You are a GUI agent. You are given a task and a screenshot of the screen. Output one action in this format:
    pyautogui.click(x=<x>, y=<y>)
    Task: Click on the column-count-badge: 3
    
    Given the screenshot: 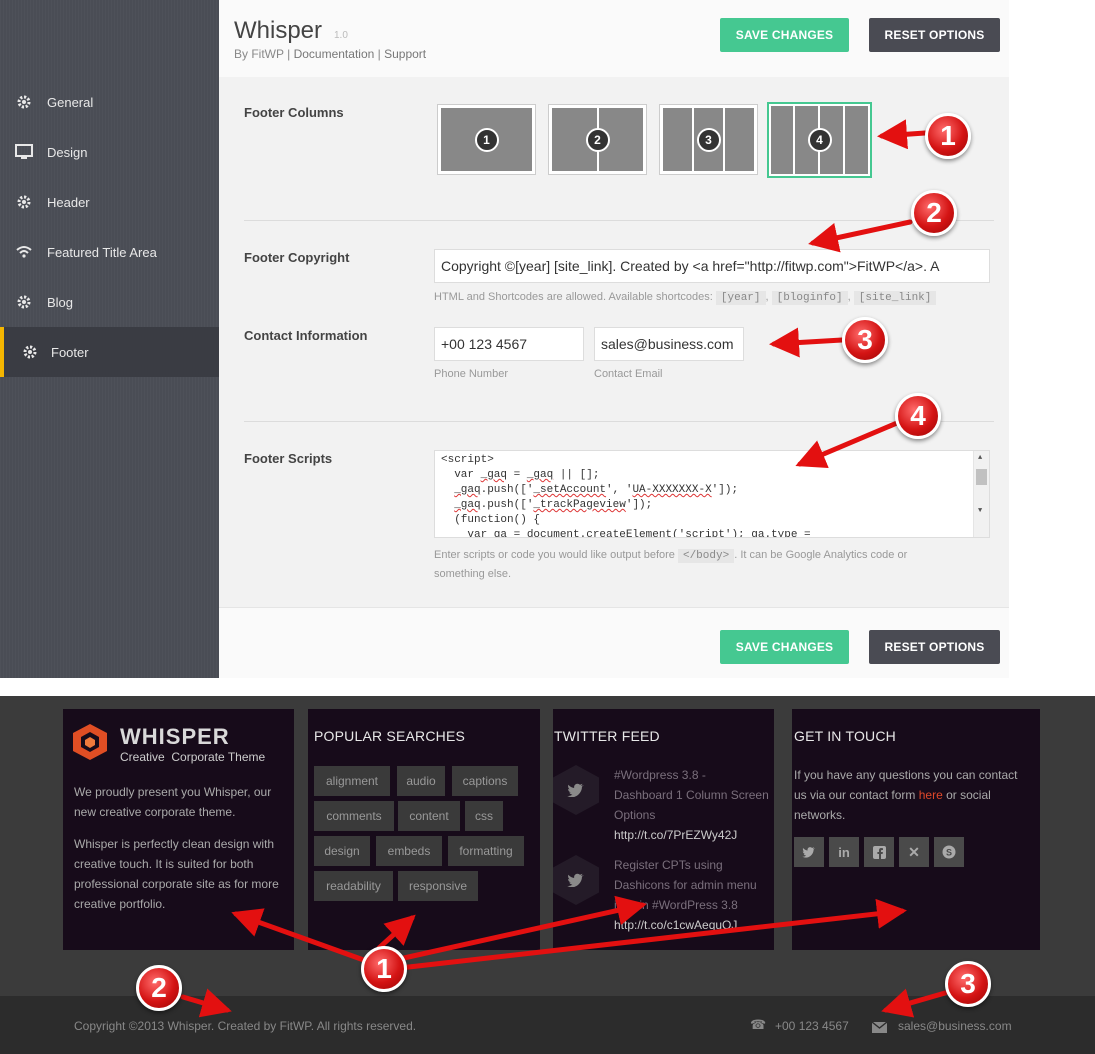 What is the action you would take?
    pyautogui.click(x=708, y=139)
    